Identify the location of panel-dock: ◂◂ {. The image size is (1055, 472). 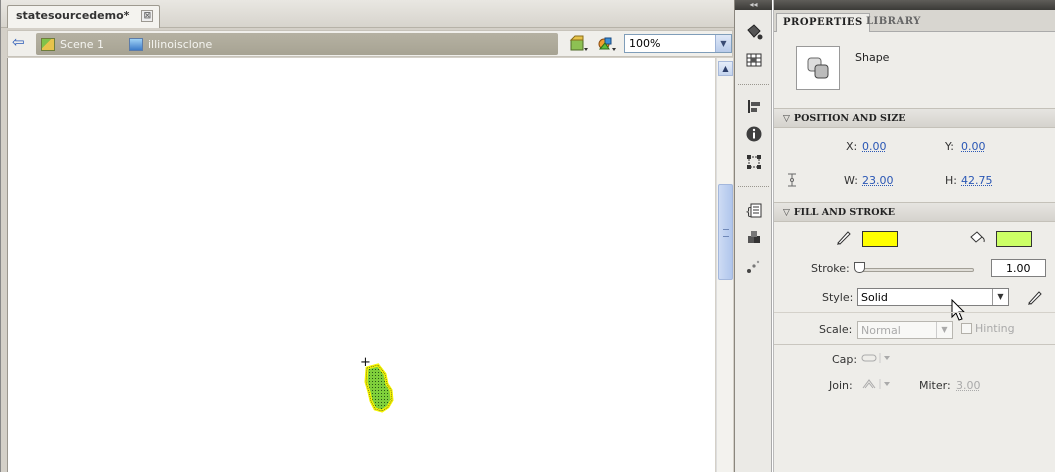
(753, 236).